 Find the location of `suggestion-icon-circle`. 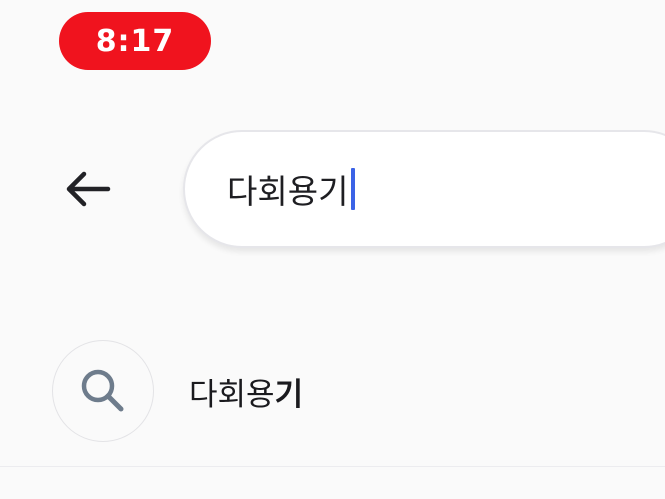

suggestion-icon-circle is located at coordinates (103, 391).